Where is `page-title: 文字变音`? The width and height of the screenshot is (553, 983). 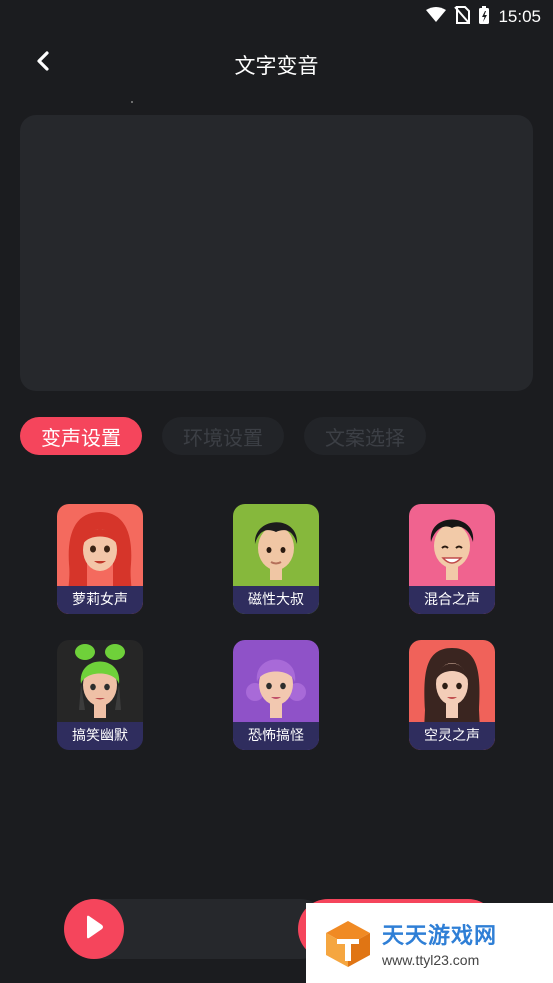 page-title: 文字变音 is located at coordinates (276, 66).